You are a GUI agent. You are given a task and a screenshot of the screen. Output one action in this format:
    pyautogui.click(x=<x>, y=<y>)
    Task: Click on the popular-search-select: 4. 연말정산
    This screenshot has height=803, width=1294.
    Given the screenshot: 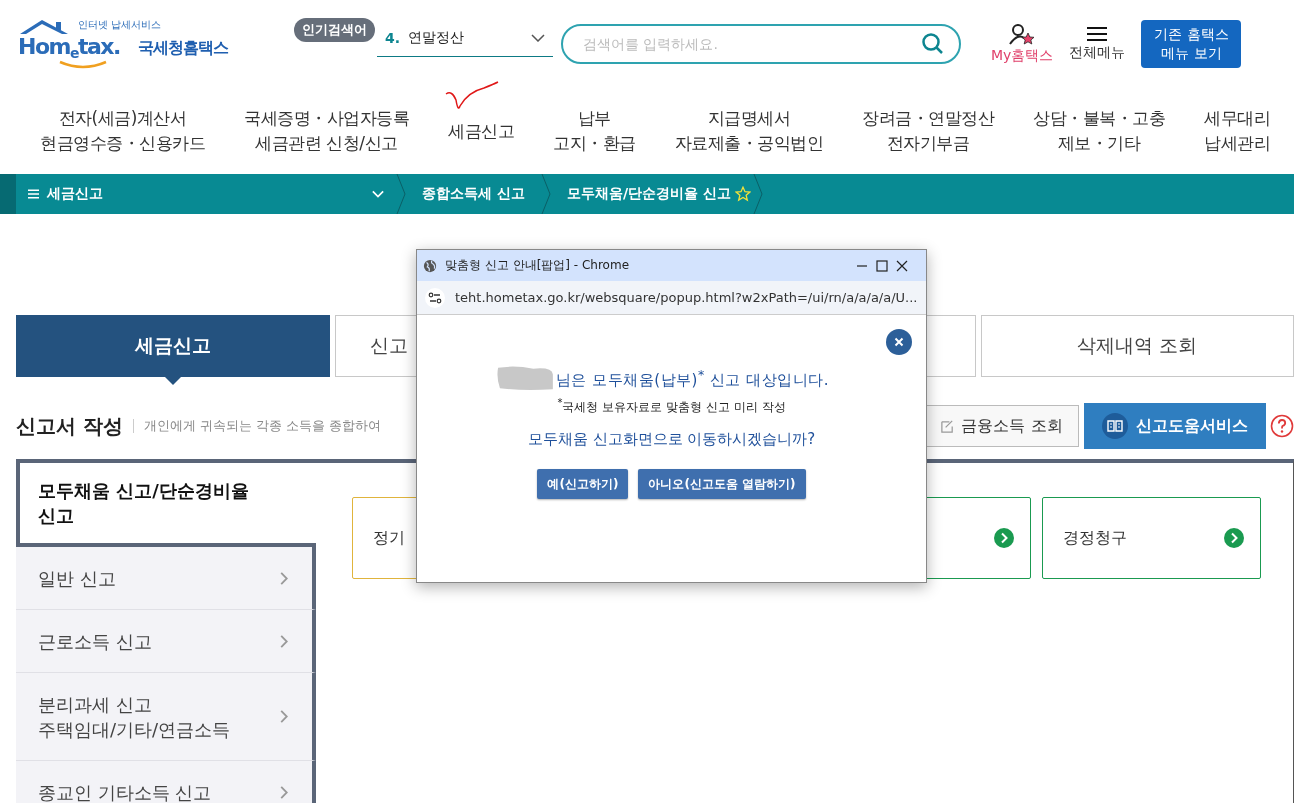 What is the action you would take?
    pyautogui.click(x=465, y=38)
    